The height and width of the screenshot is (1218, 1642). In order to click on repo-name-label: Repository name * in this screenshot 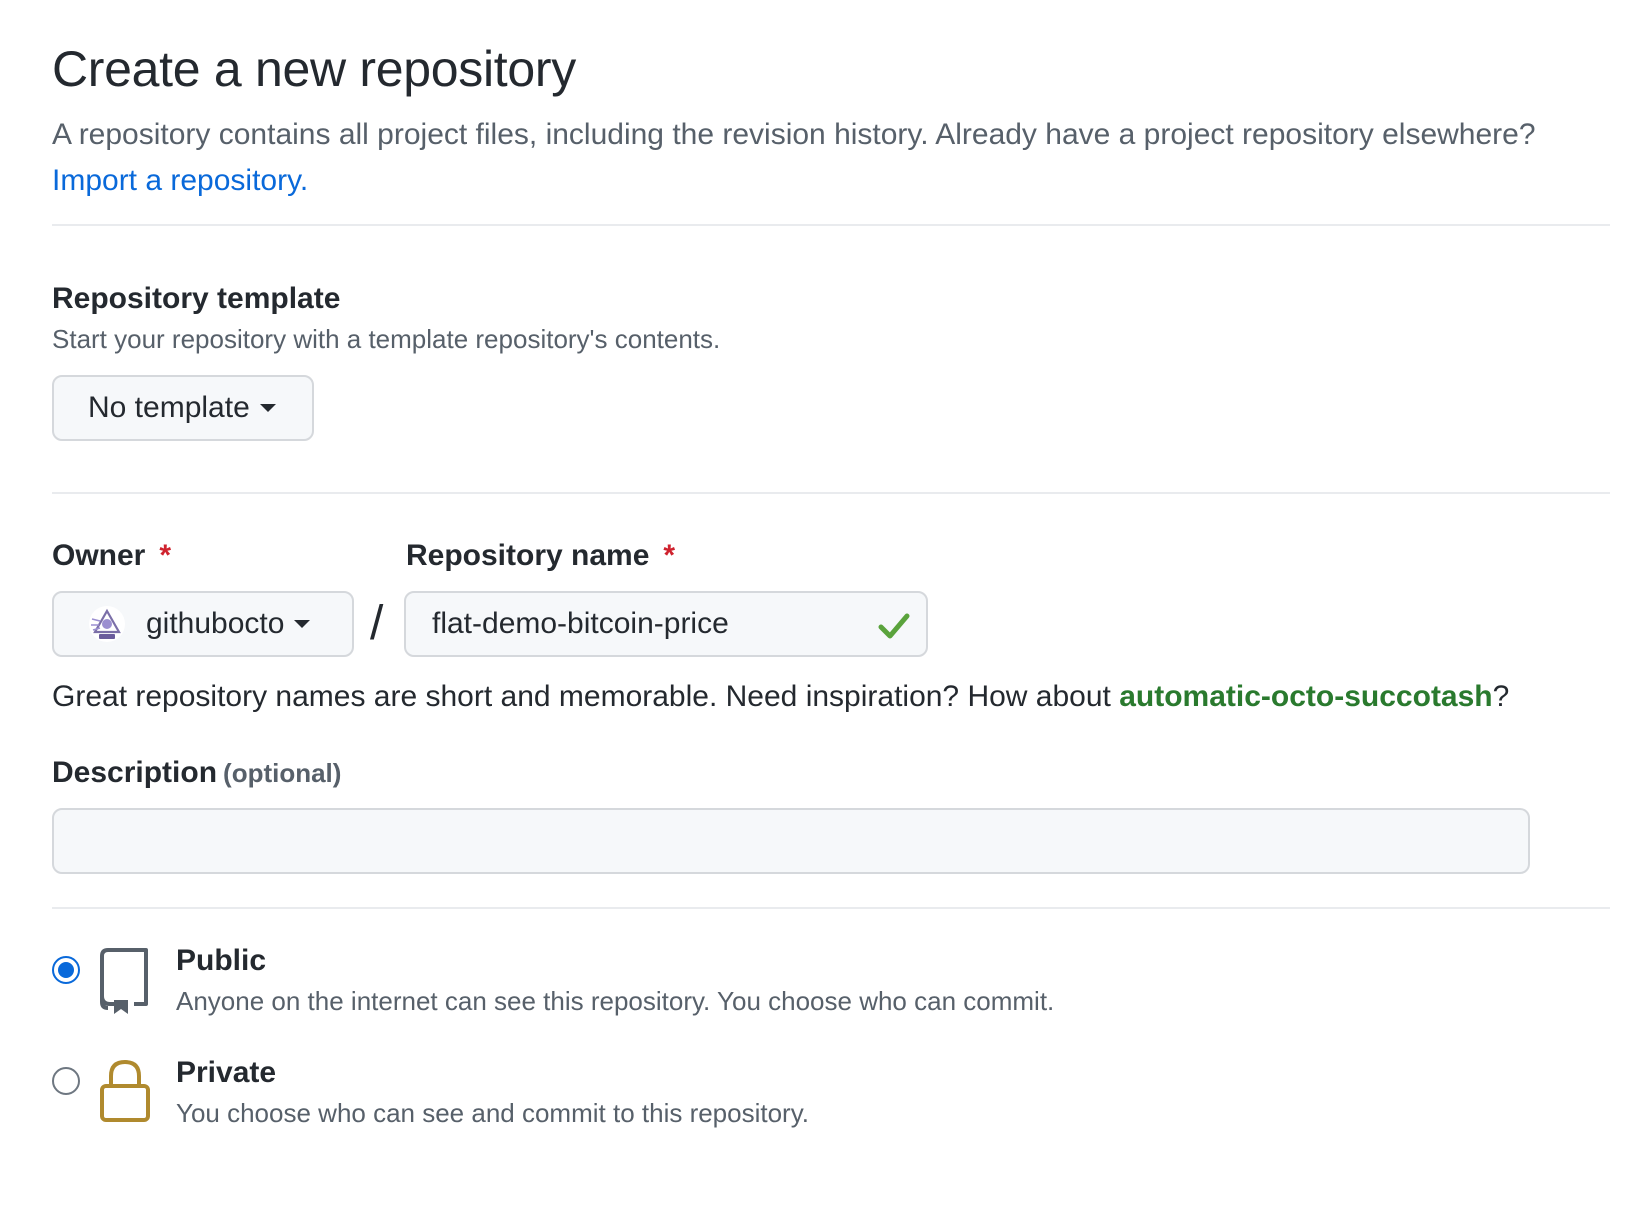, I will do `click(540, 556)`.